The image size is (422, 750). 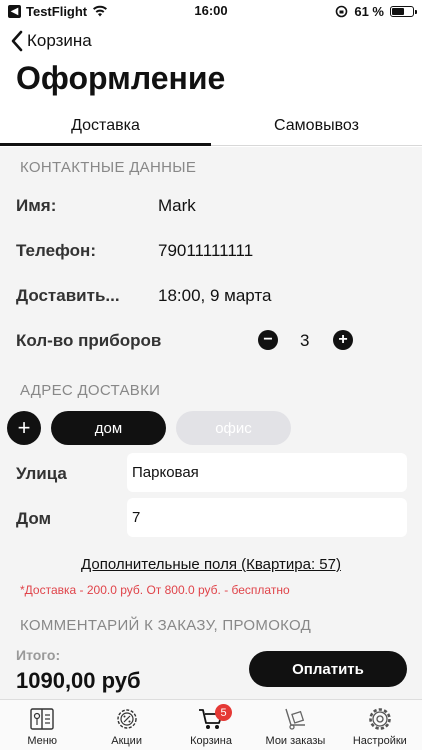 I want to click on phone-value: 79011111111, so click(x=205, y=251).